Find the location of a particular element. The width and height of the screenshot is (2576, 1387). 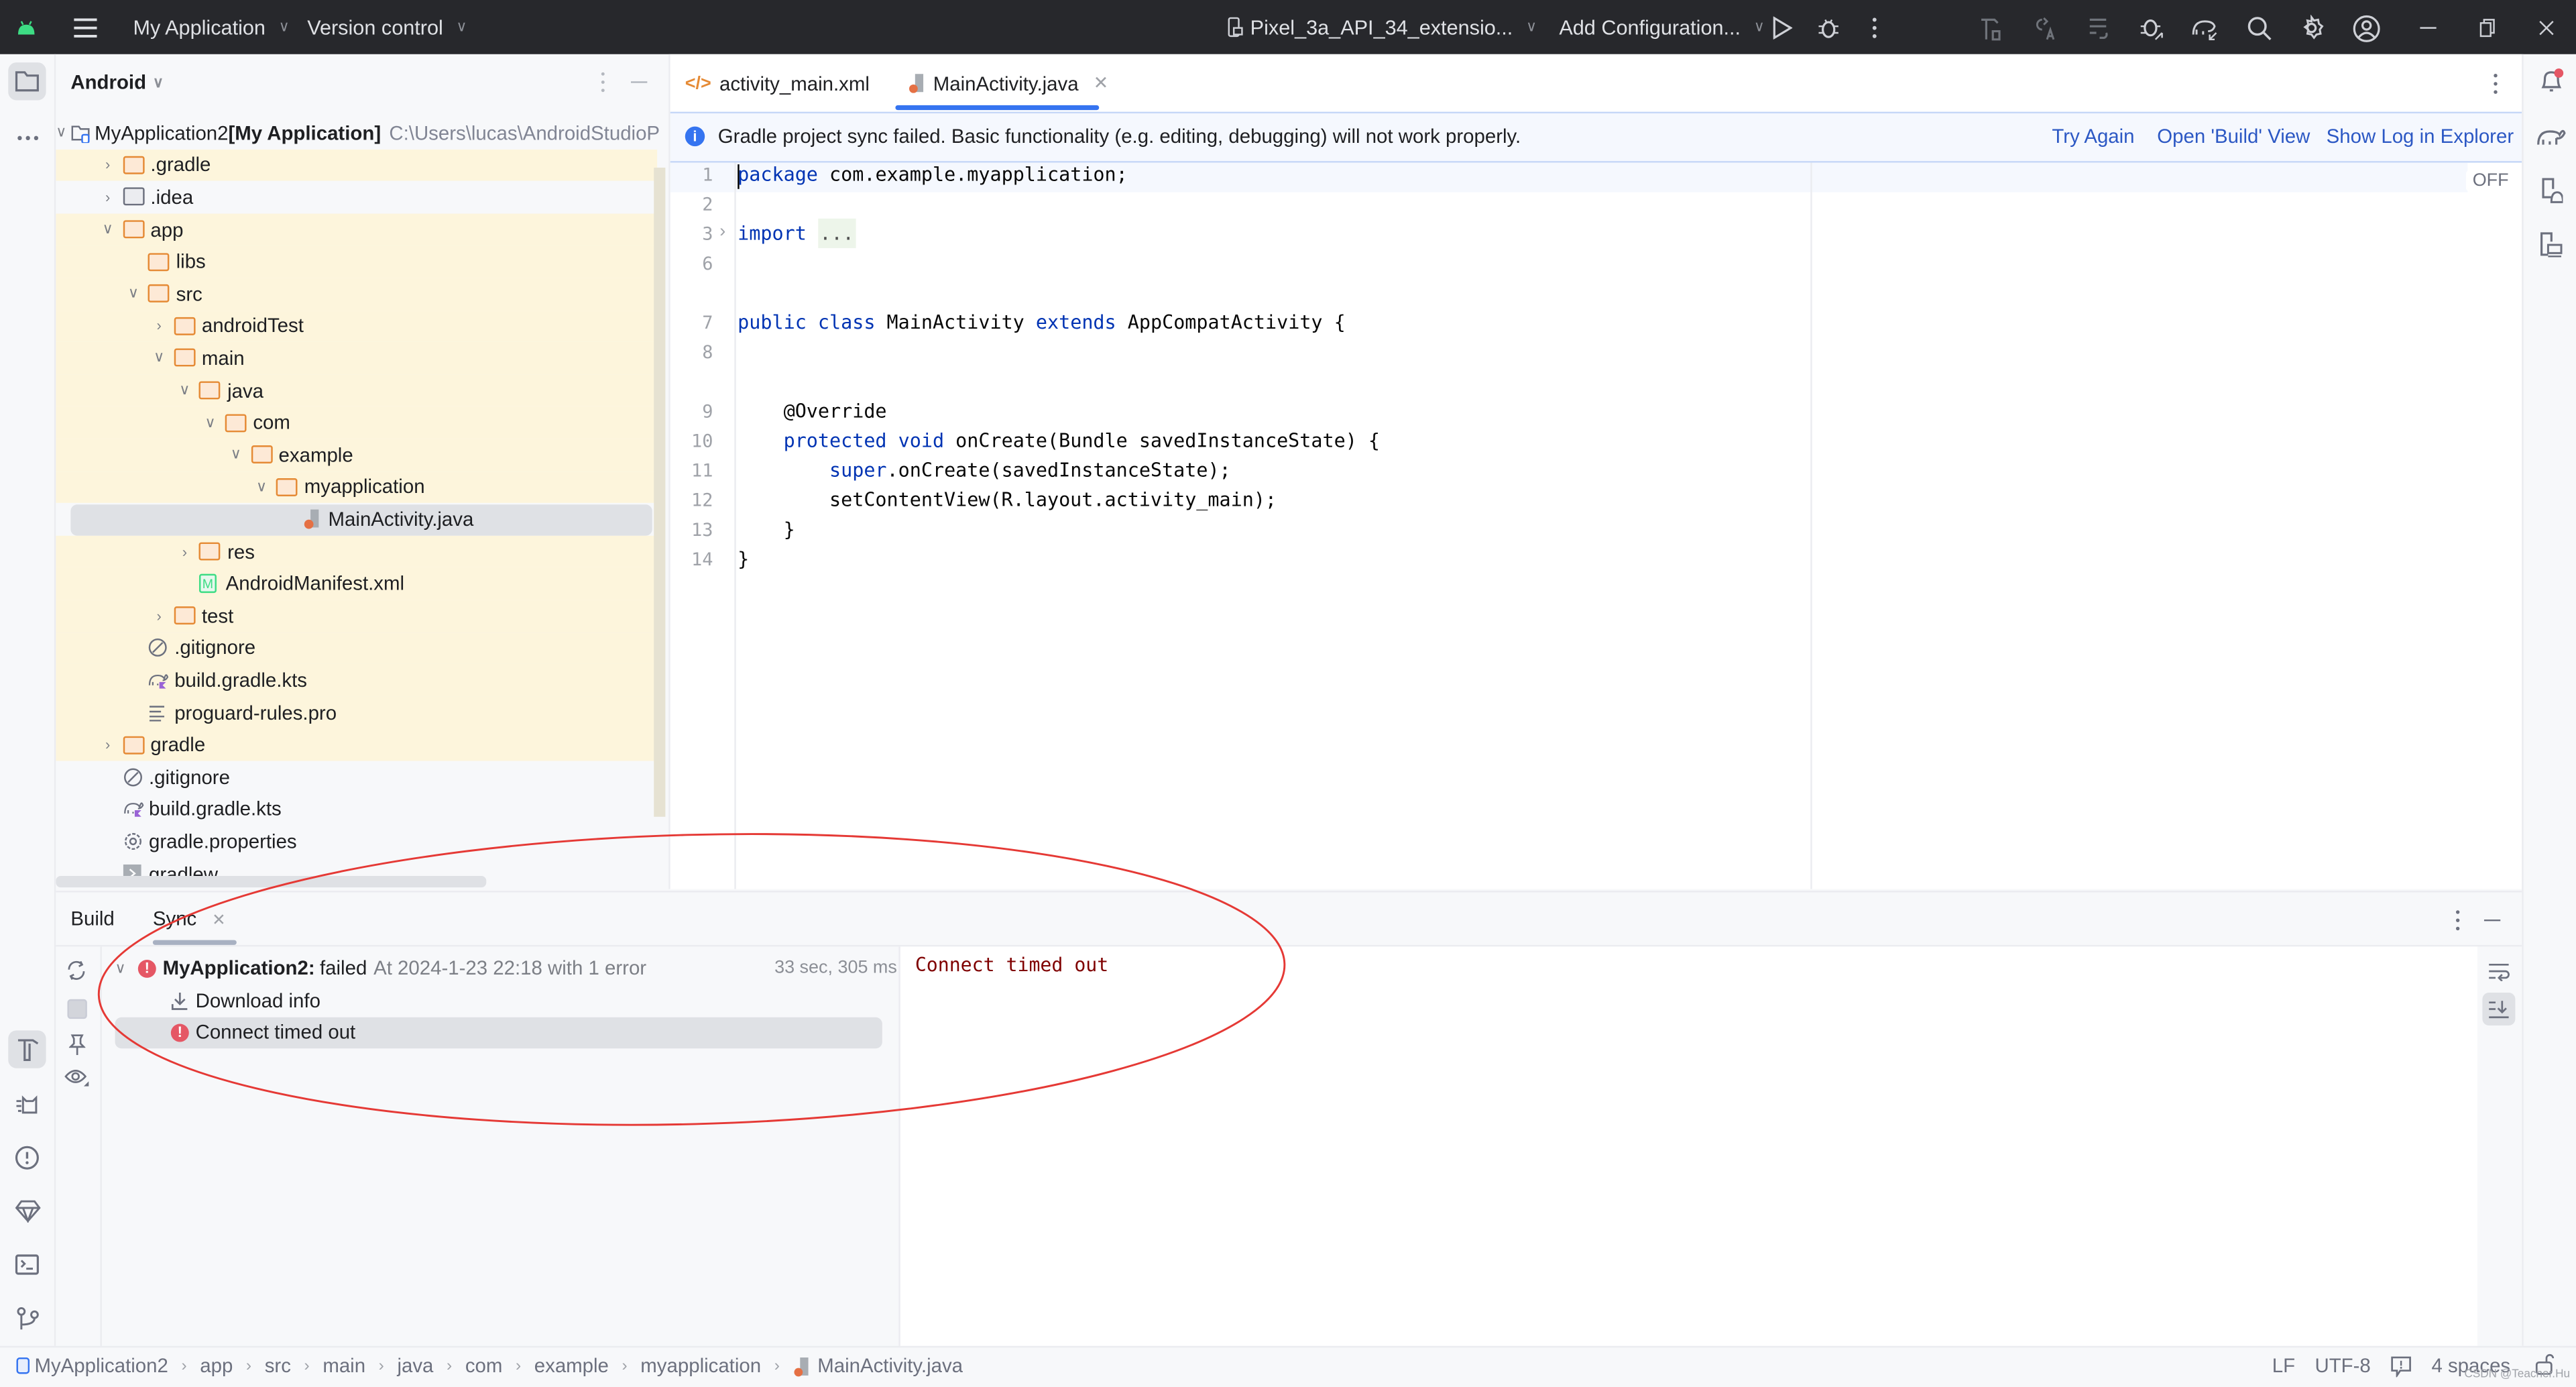

pin-icon is located at coordinates (77, 1045).